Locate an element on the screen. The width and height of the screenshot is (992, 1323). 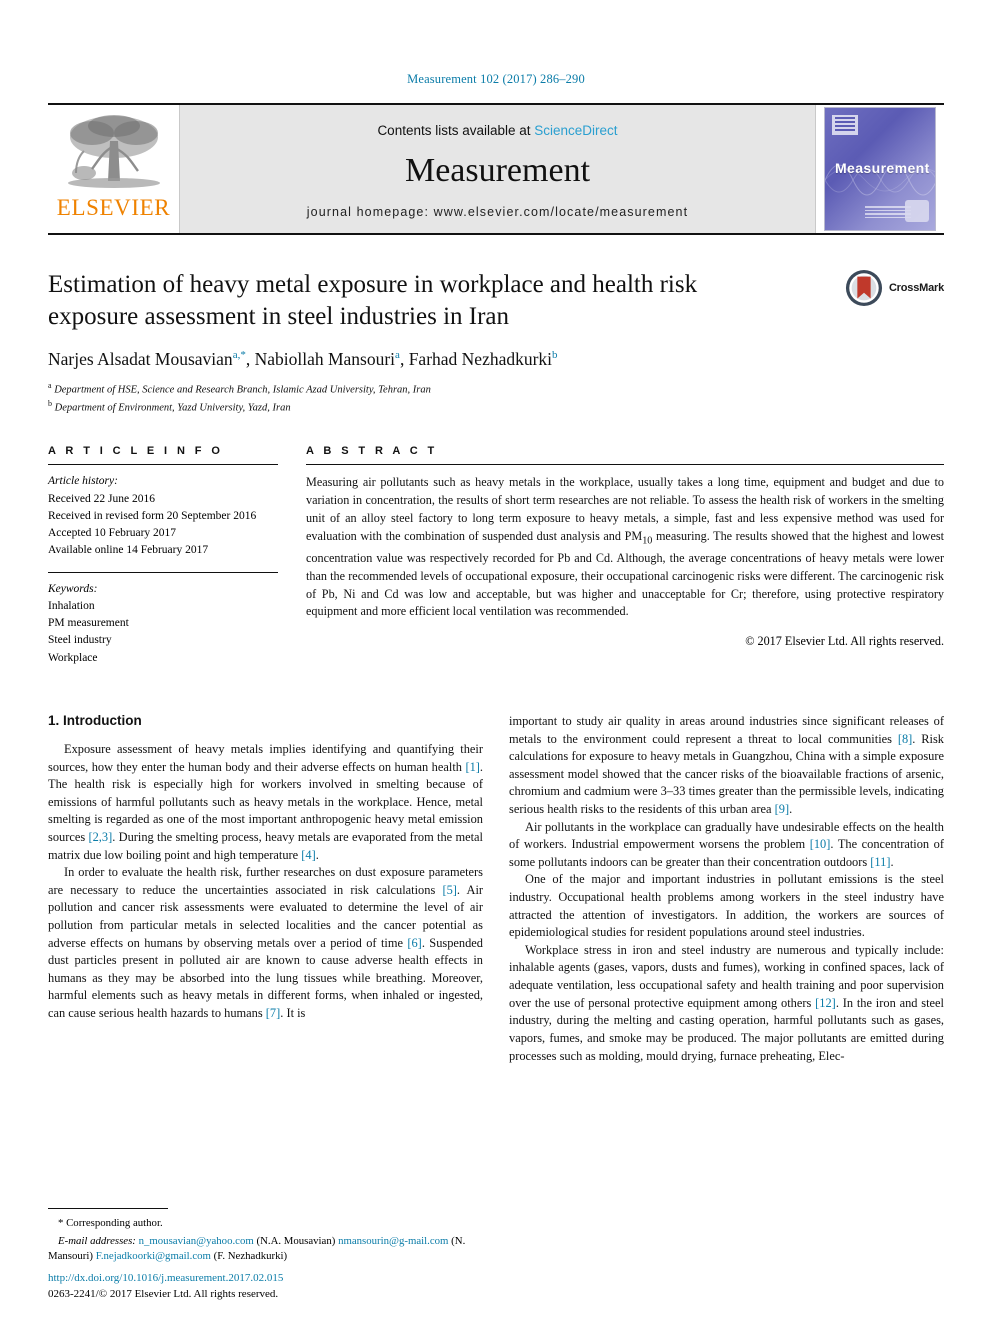
email-owner: (F. Nezhadkurki) is located at coordinates (250, 1256).